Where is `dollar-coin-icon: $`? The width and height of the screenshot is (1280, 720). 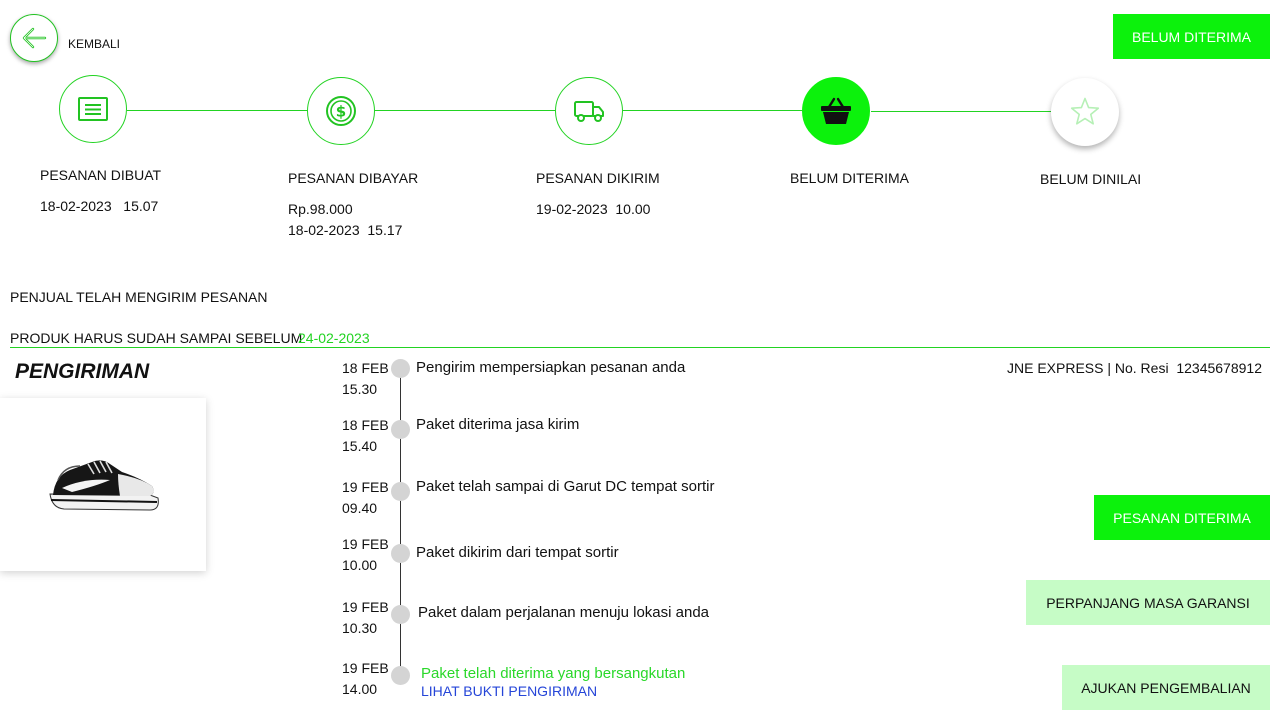 dollar-coin-icon: $ is located at coordinates (341, 111).